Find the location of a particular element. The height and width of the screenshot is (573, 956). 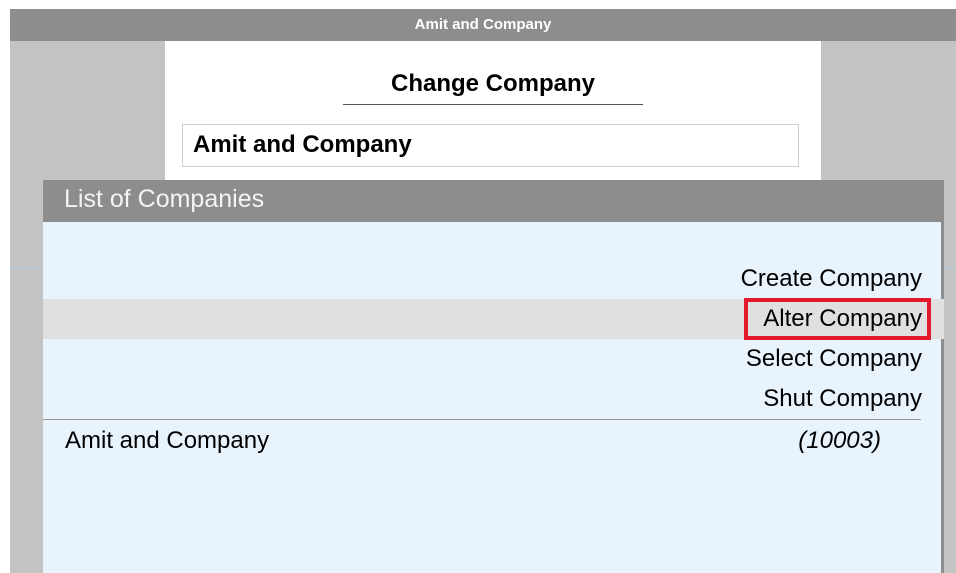

window-title-bar: Amit and Company is located at coordinates (483, 25).